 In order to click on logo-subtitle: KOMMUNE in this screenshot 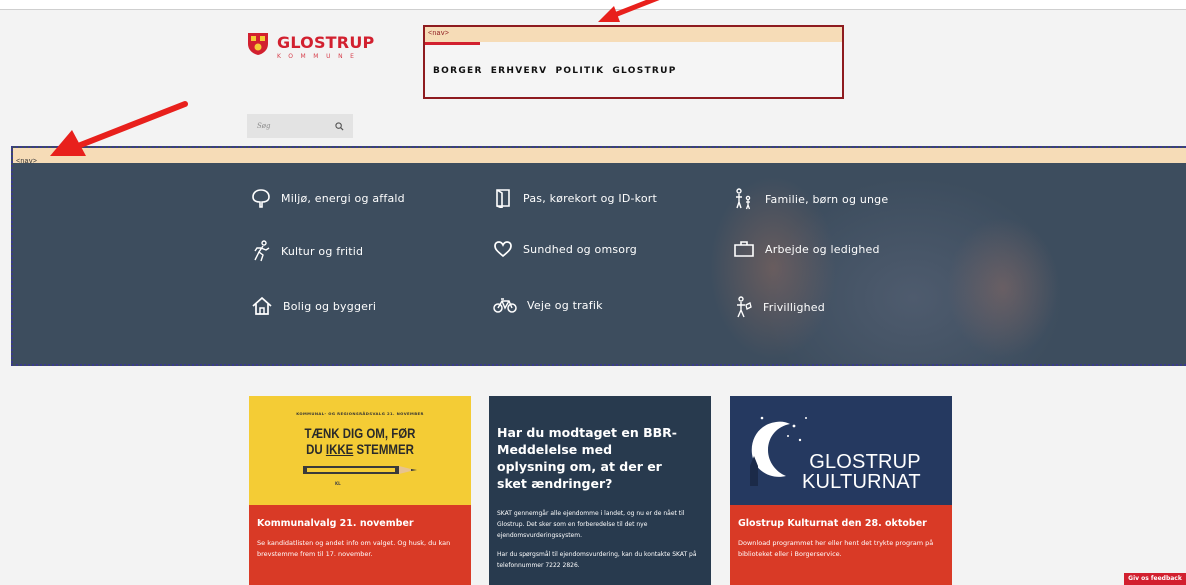, I will do `click(319, 56)`.